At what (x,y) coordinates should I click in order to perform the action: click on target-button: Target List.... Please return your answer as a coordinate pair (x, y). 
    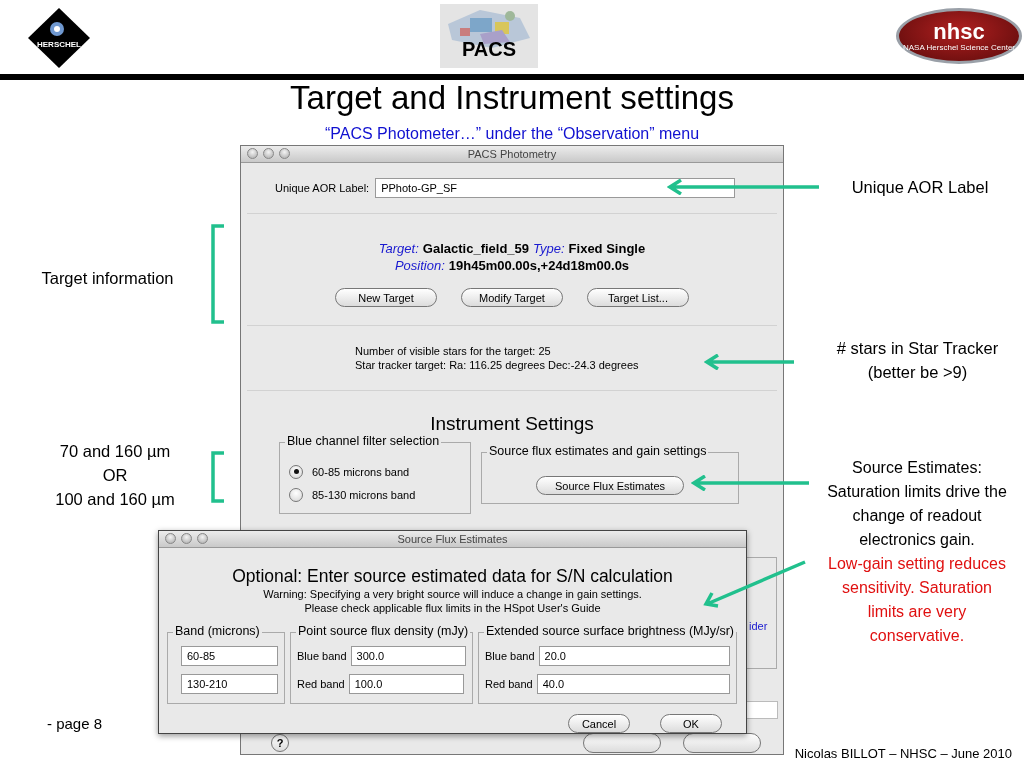
    Looking at the image, I should click on (638, 297).